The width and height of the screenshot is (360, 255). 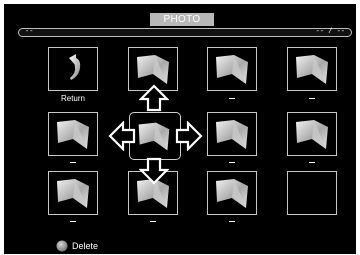 I want to click on progress-bar: -- -- / --, so click(x=185, y=32).